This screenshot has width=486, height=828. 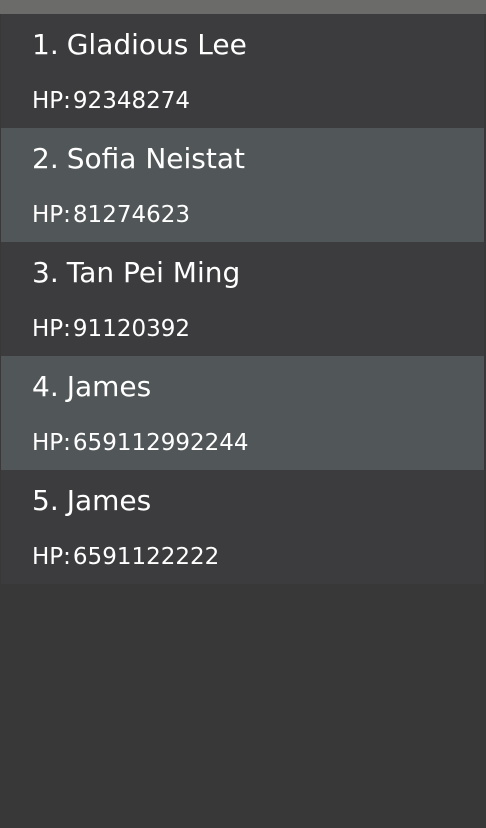 I want to click on person-index: 4., so click(x=45, y=386).